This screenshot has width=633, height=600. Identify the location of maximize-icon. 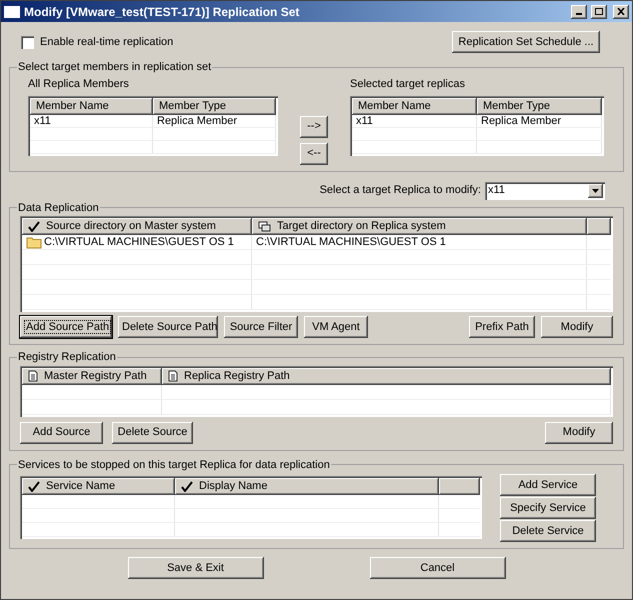
(599, 11).